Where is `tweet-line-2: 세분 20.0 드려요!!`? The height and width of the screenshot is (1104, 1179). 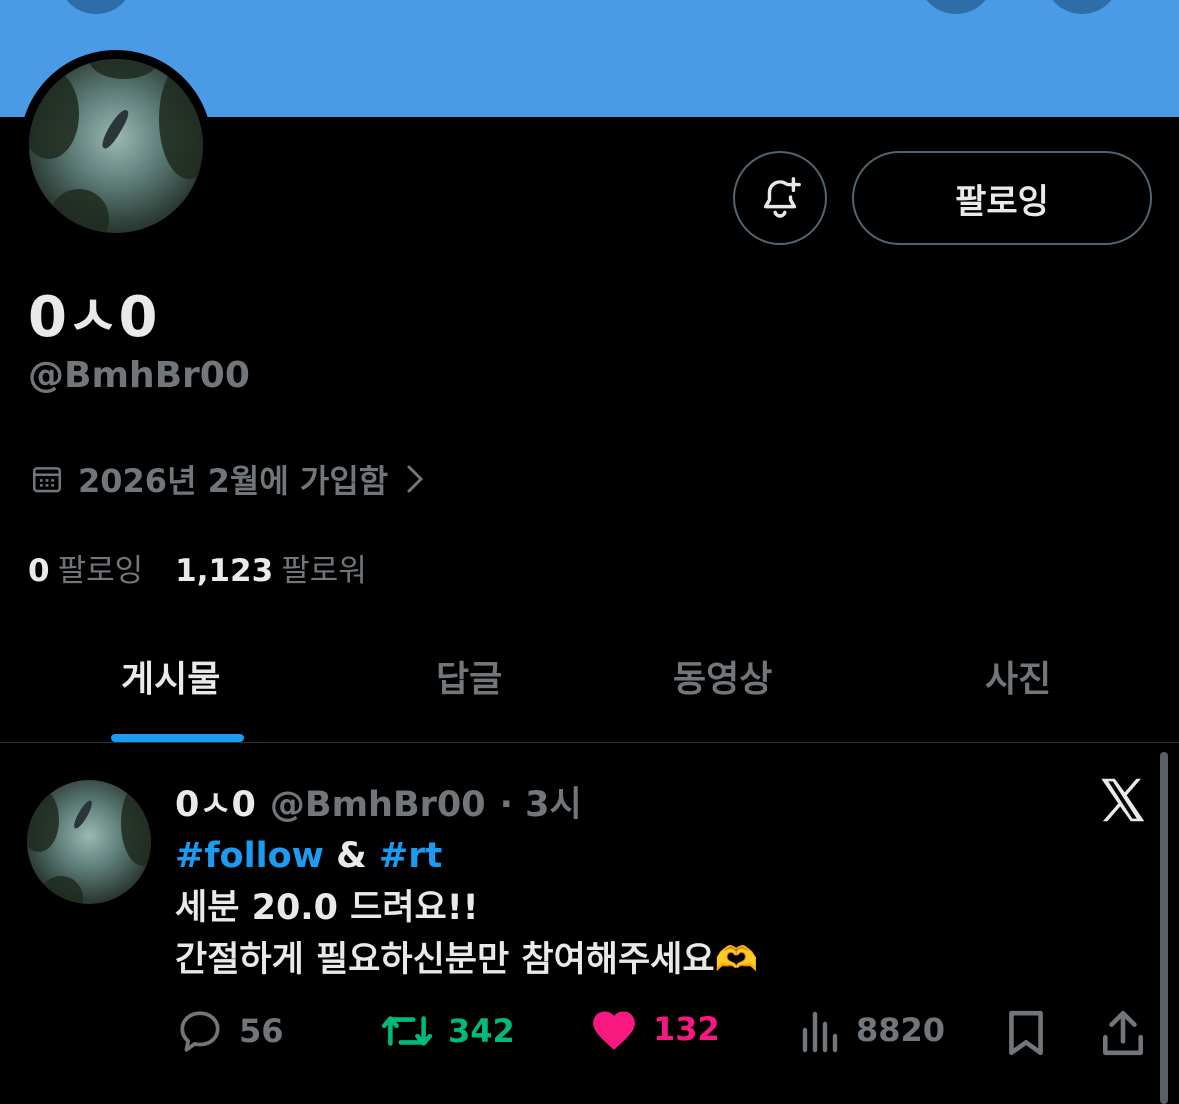 tweet-line-2: 세분 20.0 드려요!! is located at coordinates (327, 908).